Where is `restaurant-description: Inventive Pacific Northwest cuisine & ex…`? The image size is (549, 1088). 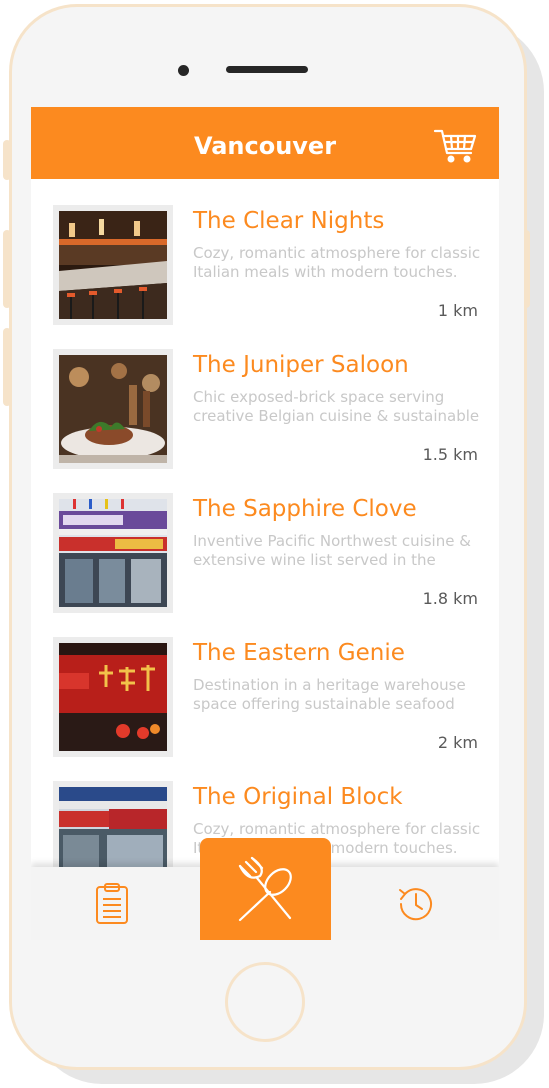 restaurant-description: Inventive Pacific Northwest cuisine & ex… is located at coordinates (332, 550).